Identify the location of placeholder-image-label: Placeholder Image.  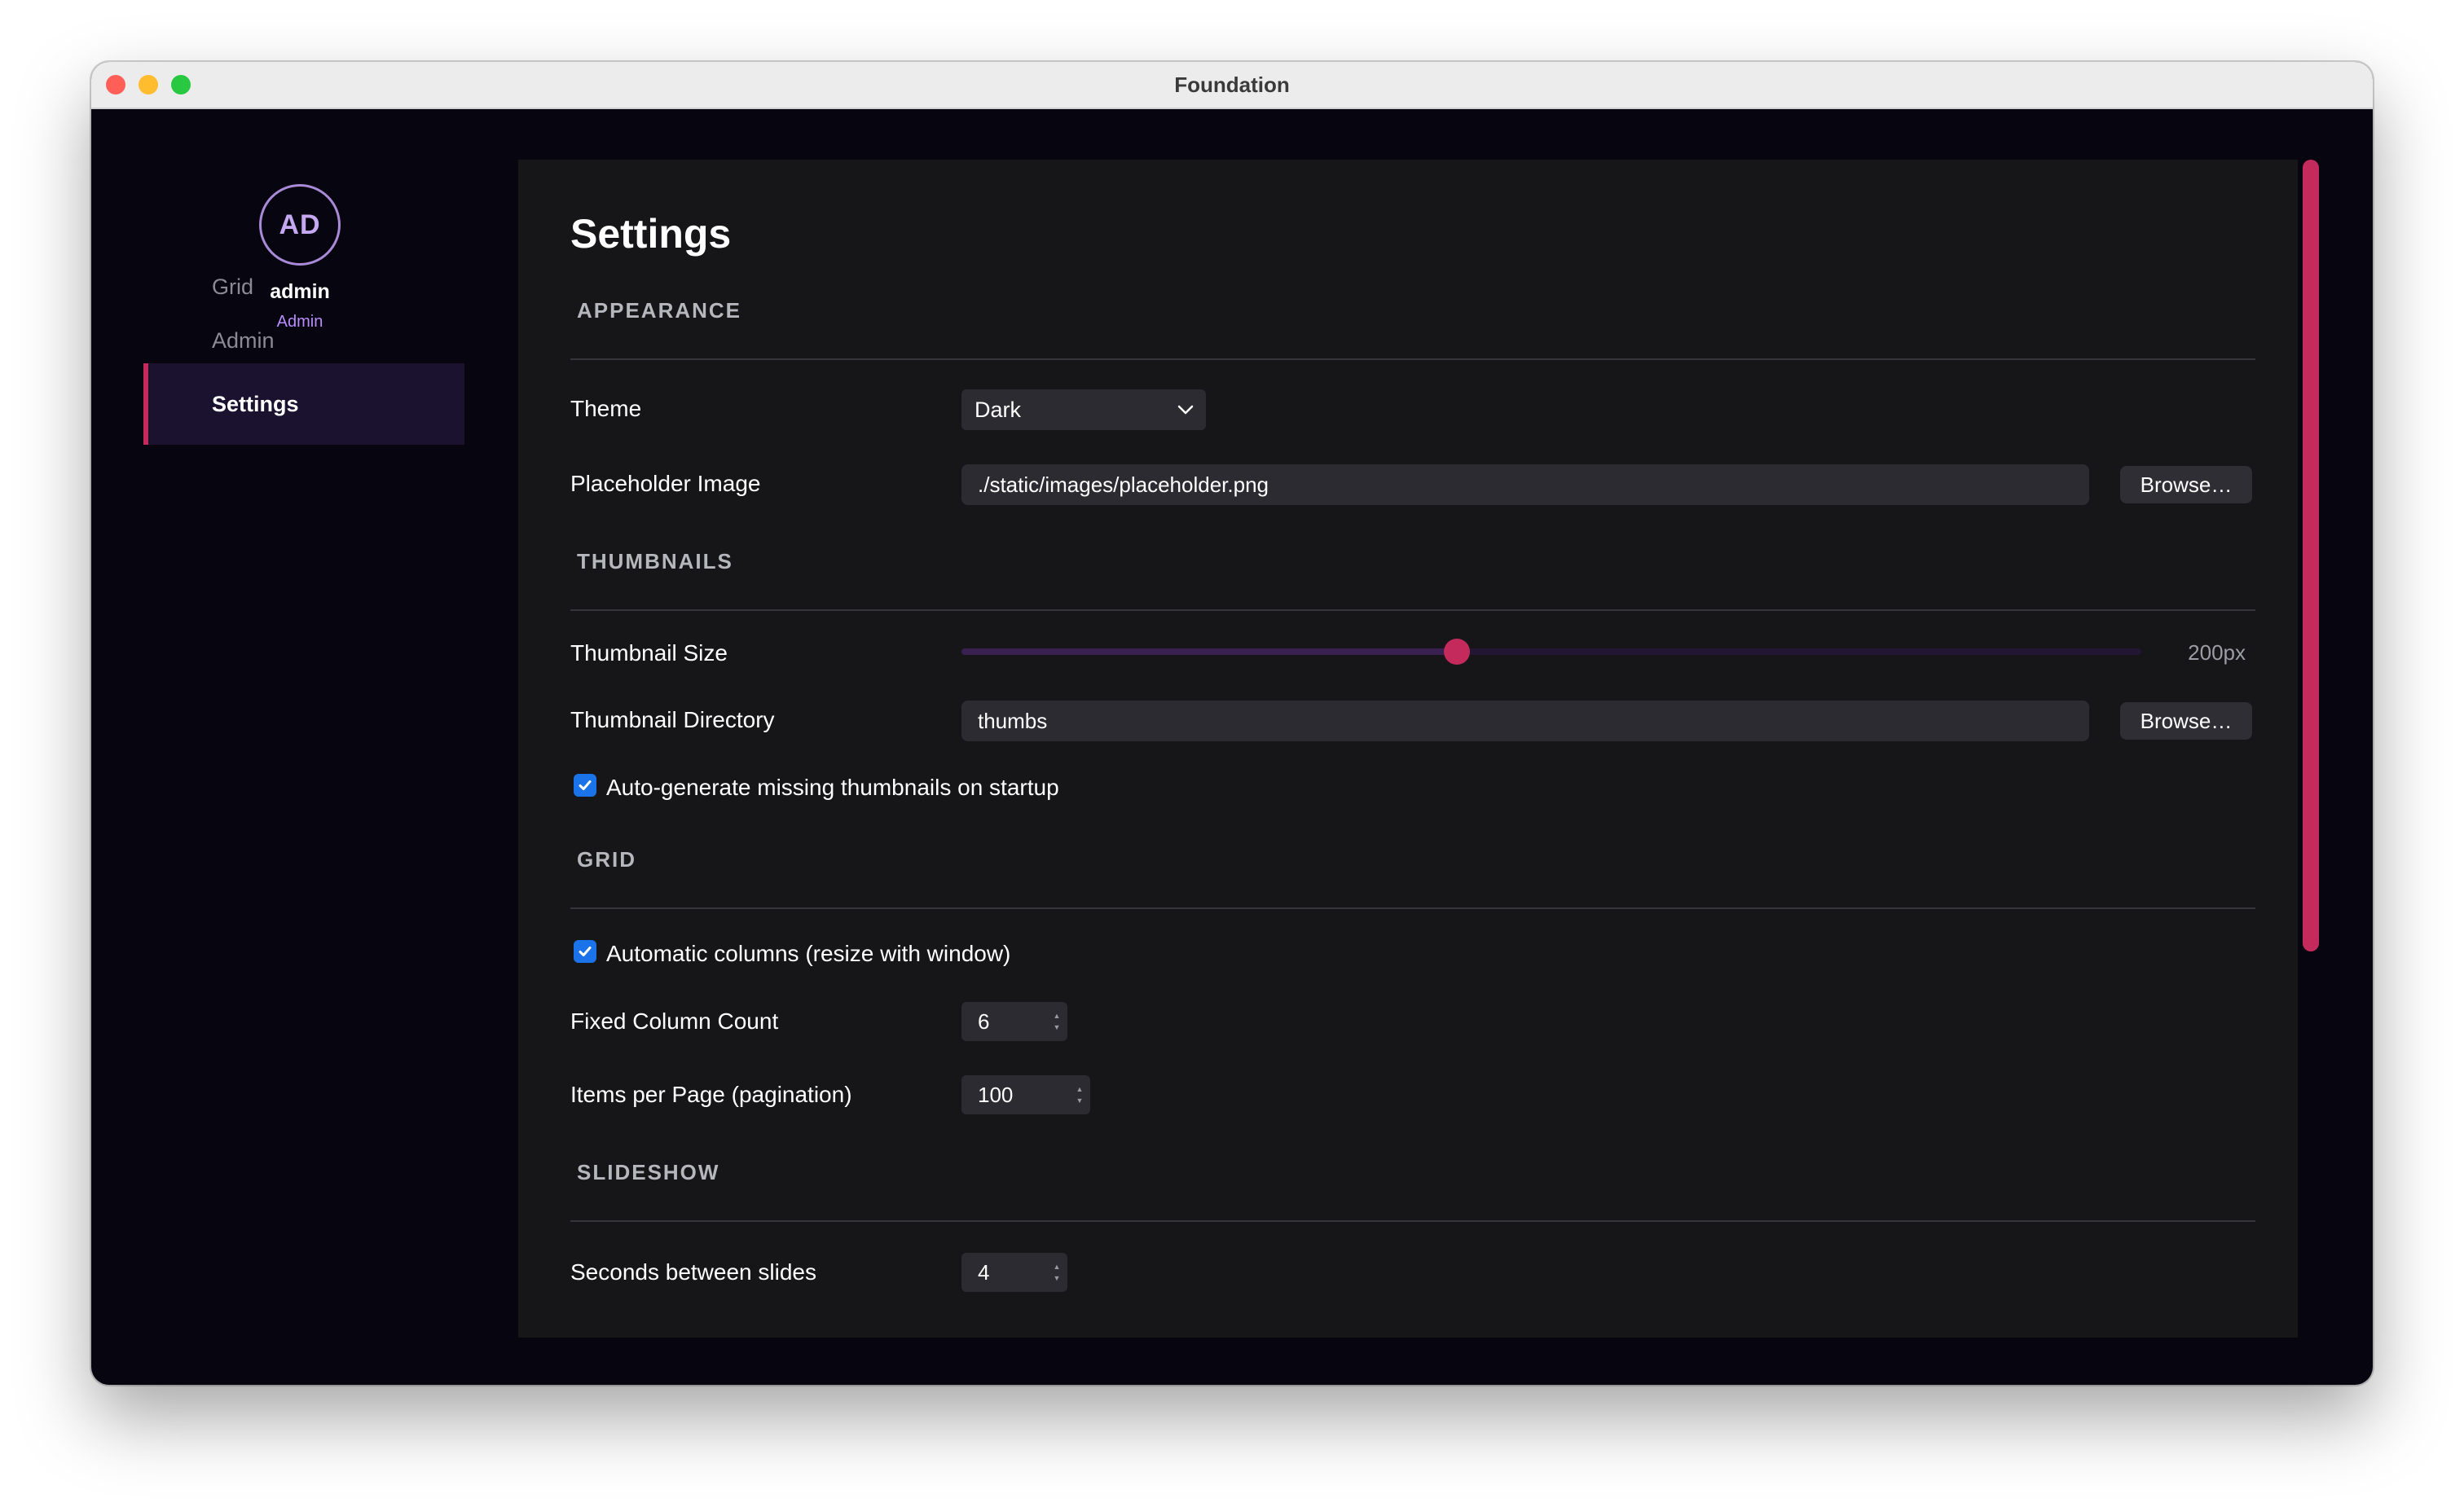
(665, 483).